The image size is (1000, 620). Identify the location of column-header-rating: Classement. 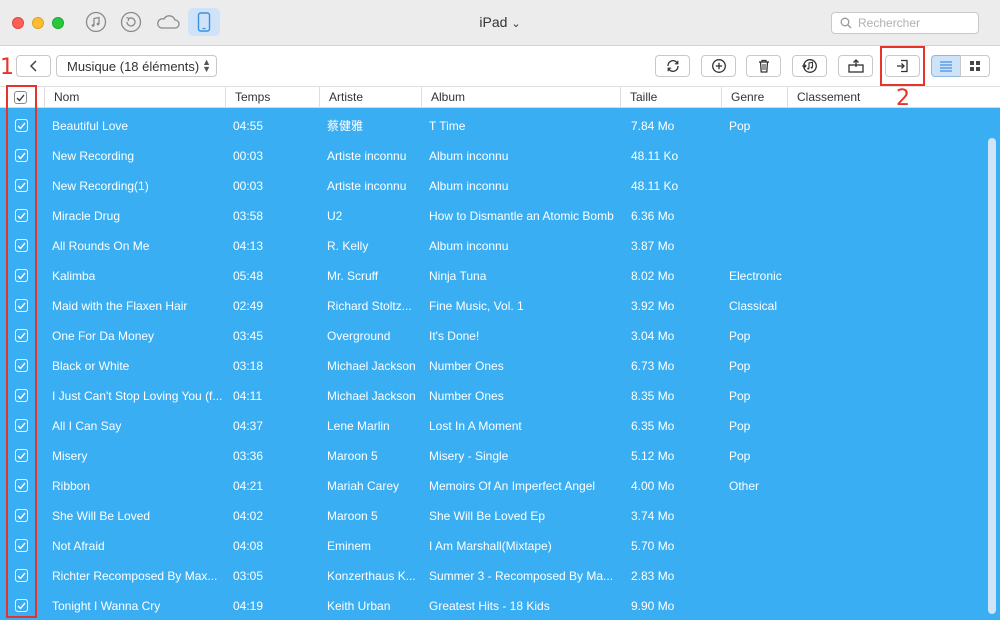
(893, 97).